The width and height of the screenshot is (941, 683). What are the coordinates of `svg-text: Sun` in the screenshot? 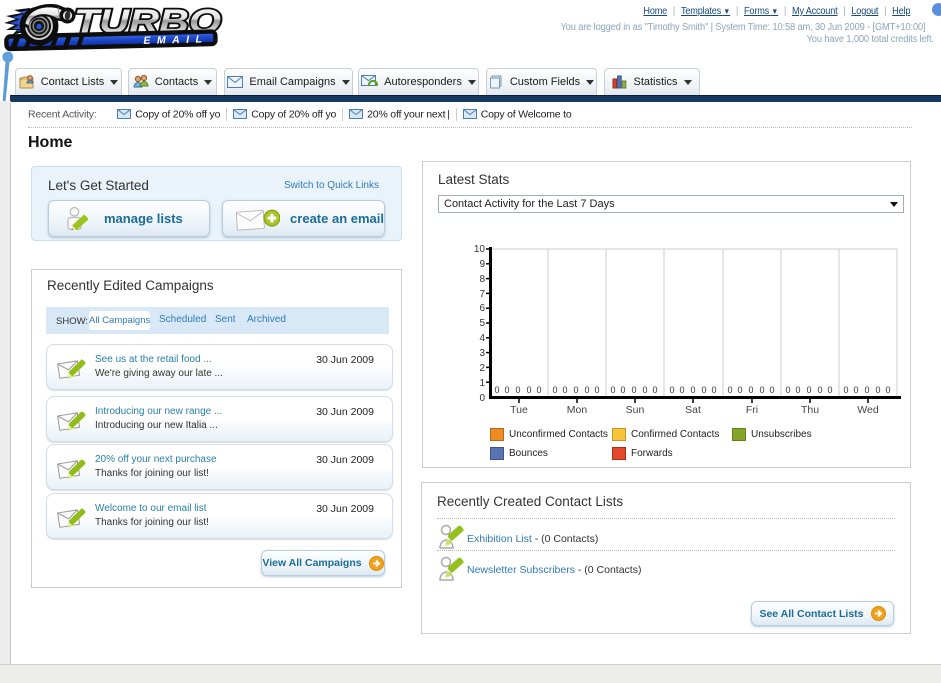 It's located at (635, 410).